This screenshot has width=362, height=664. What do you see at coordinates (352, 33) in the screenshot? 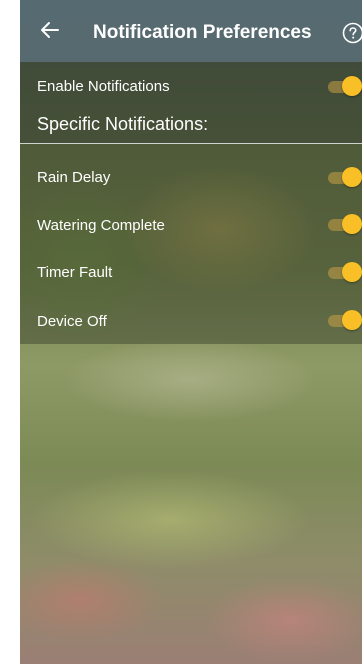
I see `help-circle-icon` at bounding box center [352, 33].